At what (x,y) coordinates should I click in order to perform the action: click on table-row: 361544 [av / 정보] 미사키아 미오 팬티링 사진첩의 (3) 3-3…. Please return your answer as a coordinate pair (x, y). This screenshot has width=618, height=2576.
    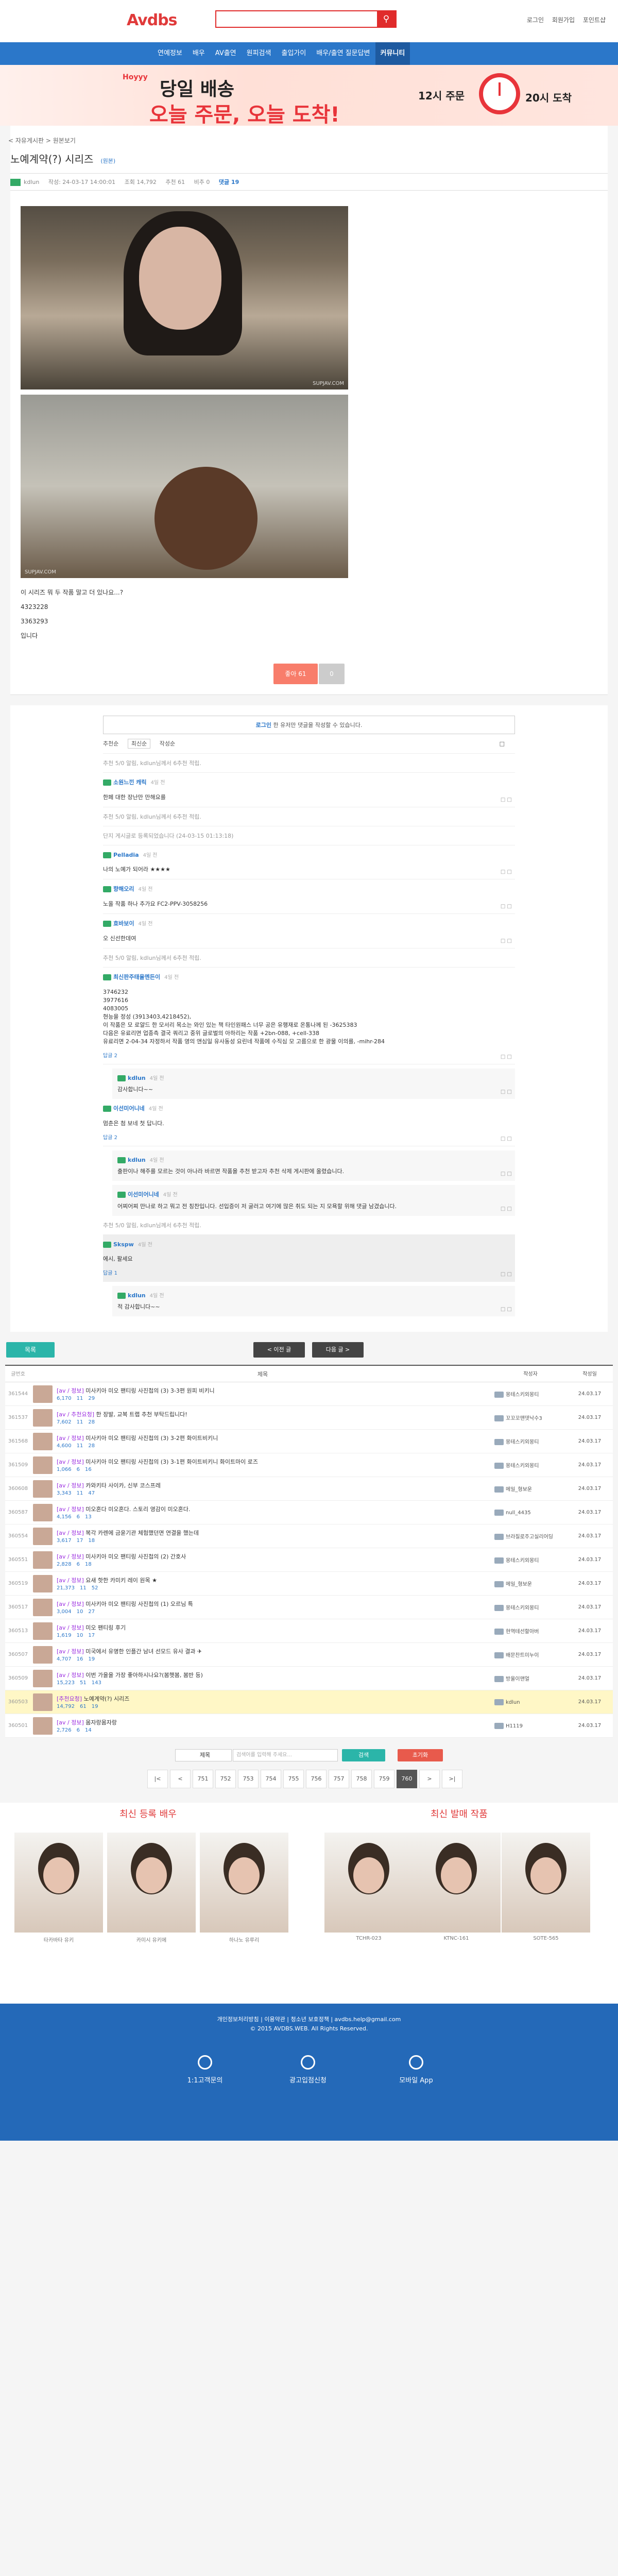
    Looking at the image, I should click on (309, 1394).